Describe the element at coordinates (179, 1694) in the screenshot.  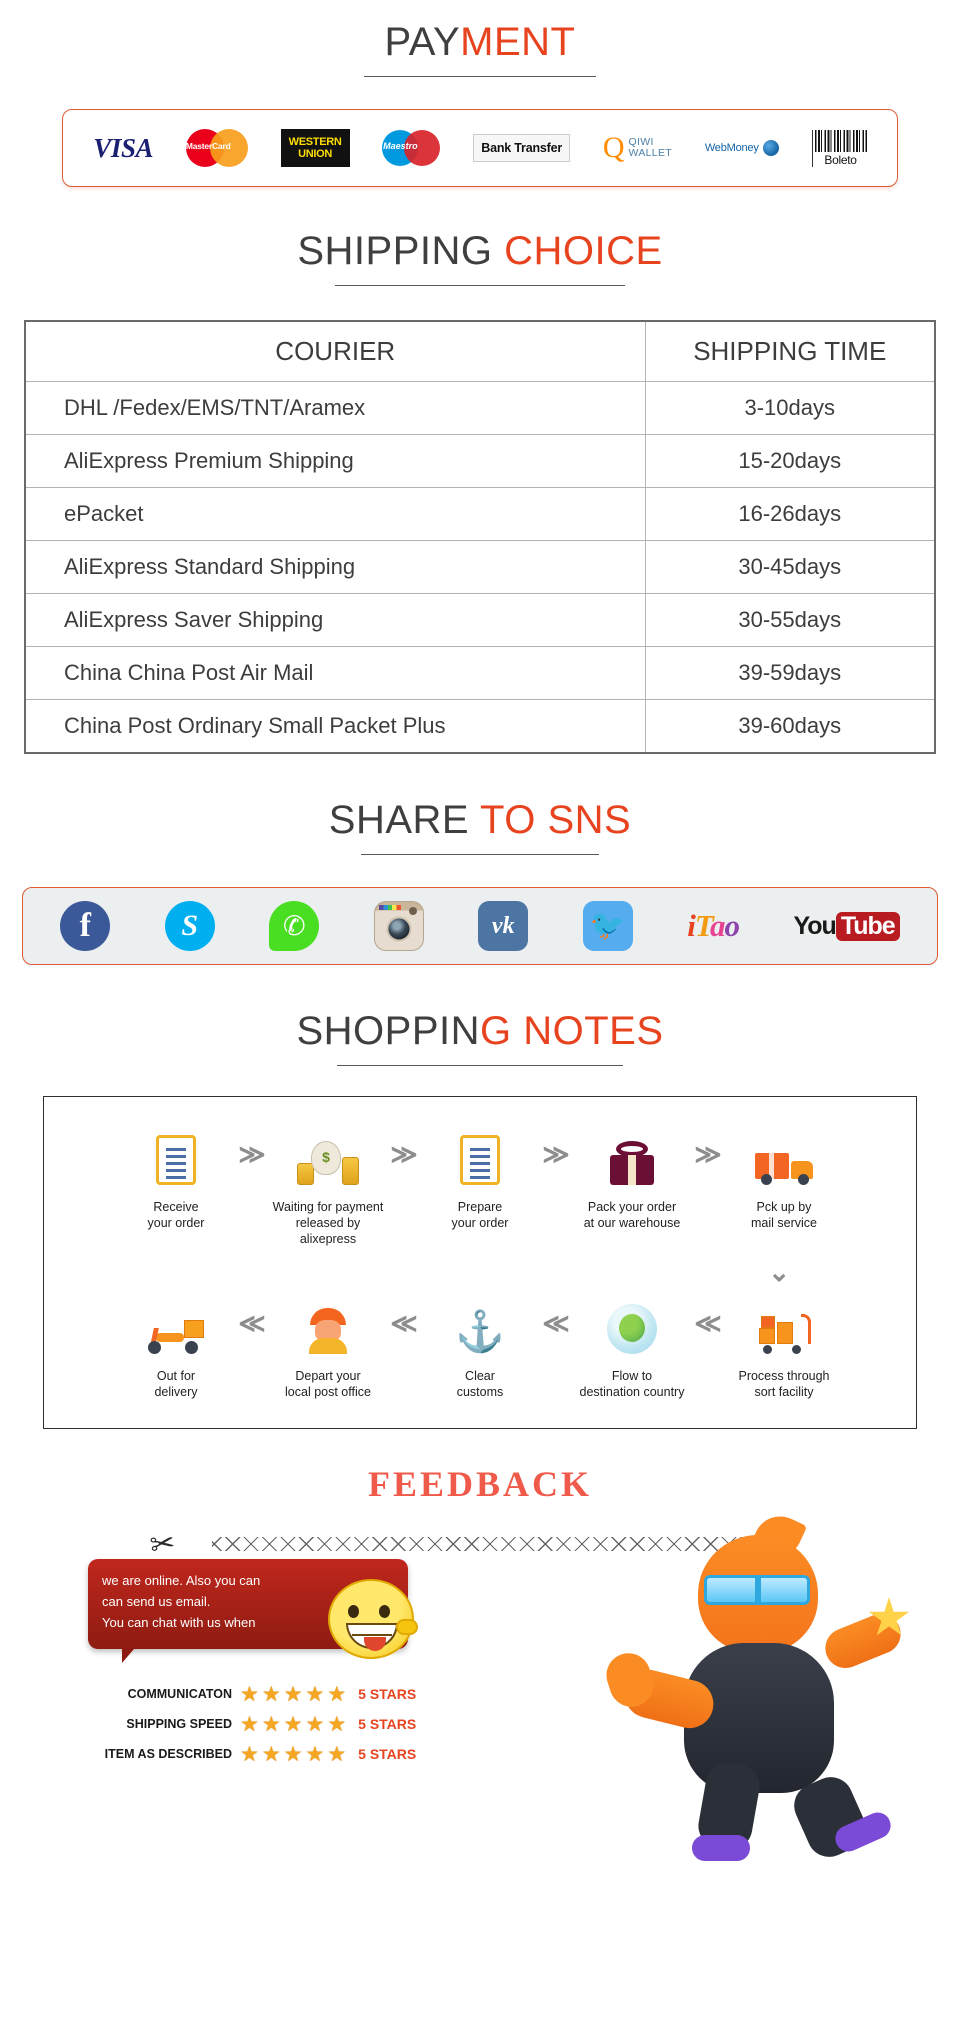
I see `rating-label: COMMUNICATON` at that location.